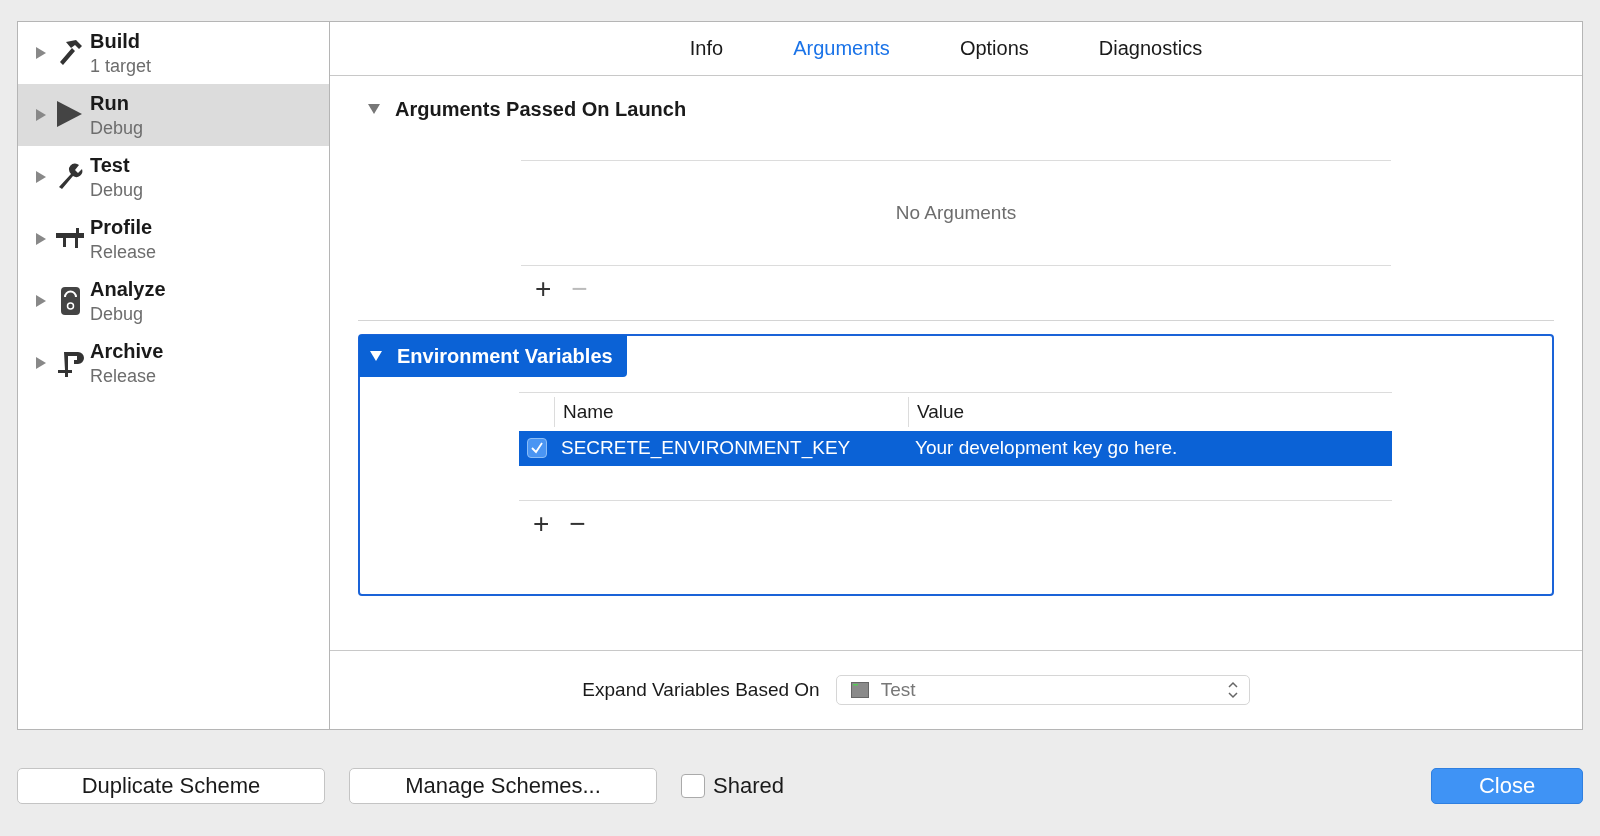 Image resolution: width=1600 pixels, height=836 pixels. Describe the element at coordinates (121, 66) in the screenshot. I see `item-subtitle: 1 target` at that location.